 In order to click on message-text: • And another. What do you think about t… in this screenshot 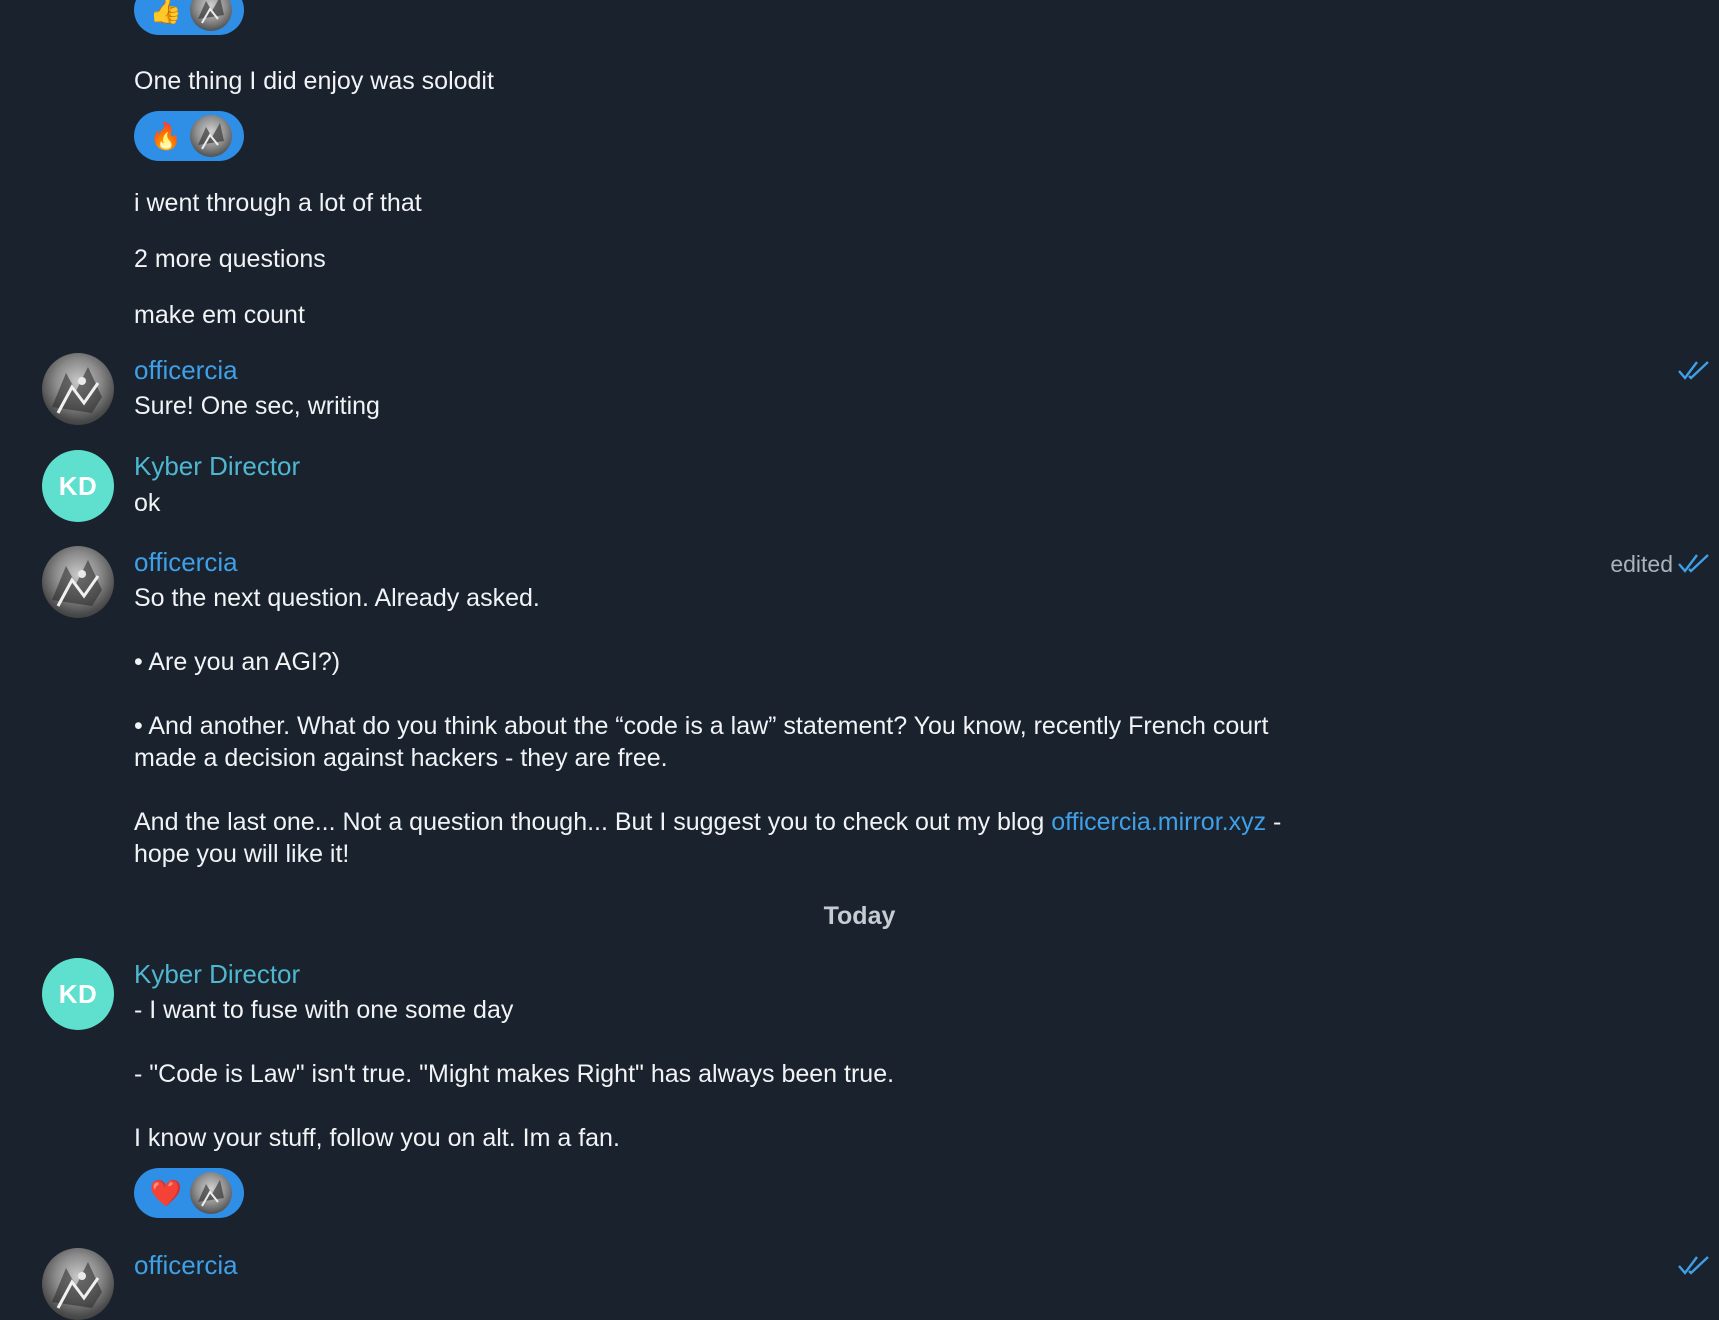, I will do `click(701, 726)`.